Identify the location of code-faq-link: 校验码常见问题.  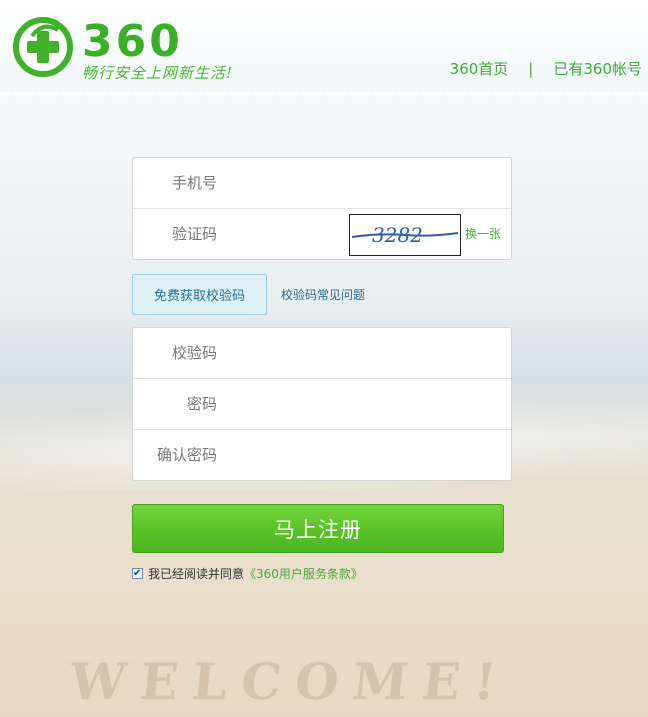
(323, 294).